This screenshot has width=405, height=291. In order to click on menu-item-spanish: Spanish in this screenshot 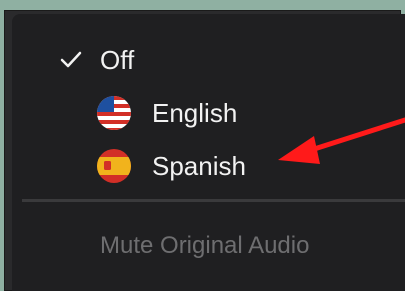, I will do `click(171, 166)`.